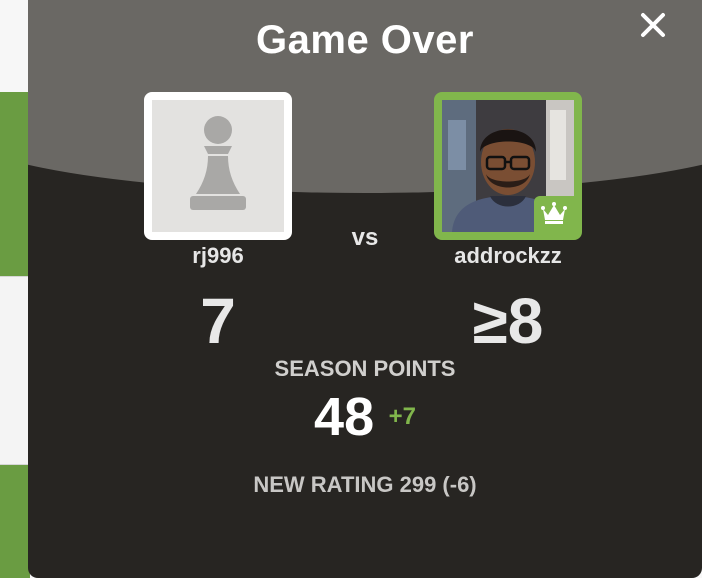  What do you see at coordinates (344, 417) in the screenshot?
I see `season-points-value: 48` at bounding box center [344, 417].